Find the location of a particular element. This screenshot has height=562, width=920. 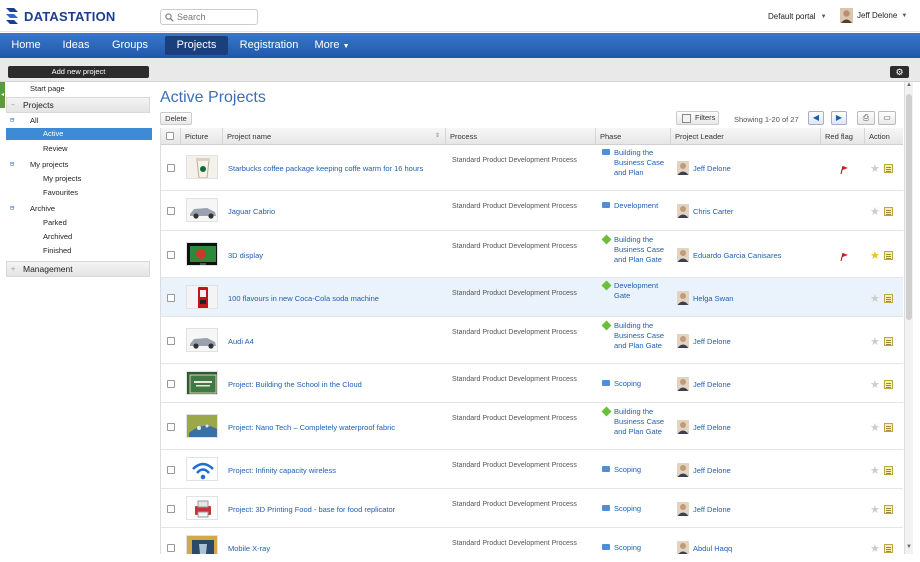

sidebar-item-archive: Archive is located at coordinates (42, 208).